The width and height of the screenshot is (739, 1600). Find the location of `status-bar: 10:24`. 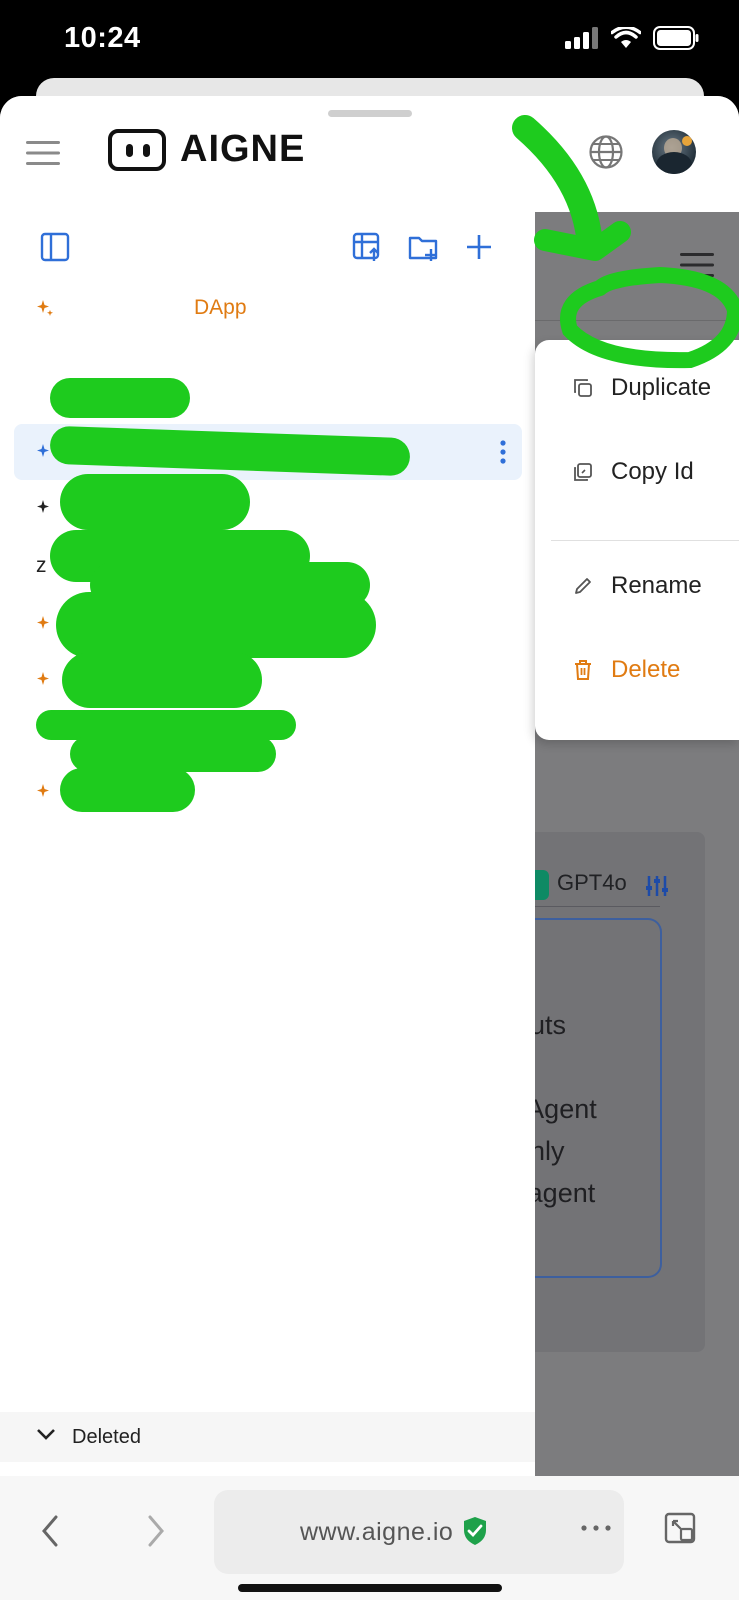

status-bar: 10:24 is located at coordinates (369, 40).